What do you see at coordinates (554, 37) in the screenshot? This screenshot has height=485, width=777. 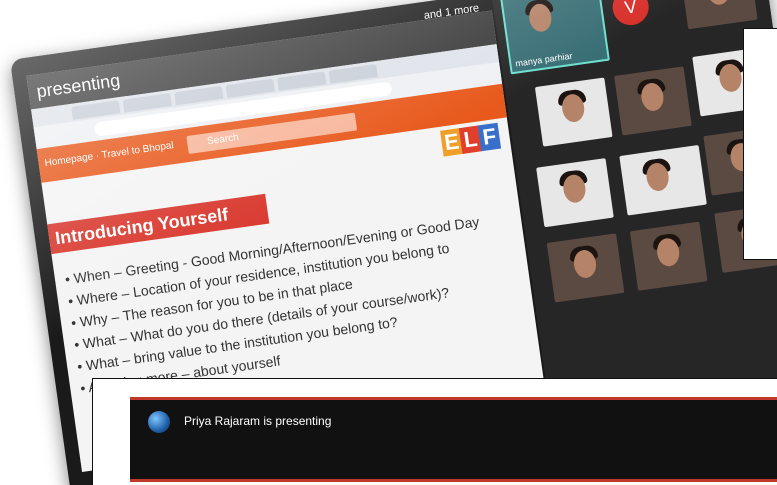 I see `participant-tile-presenter: manya parhiar` at bounding box center [554, 37].